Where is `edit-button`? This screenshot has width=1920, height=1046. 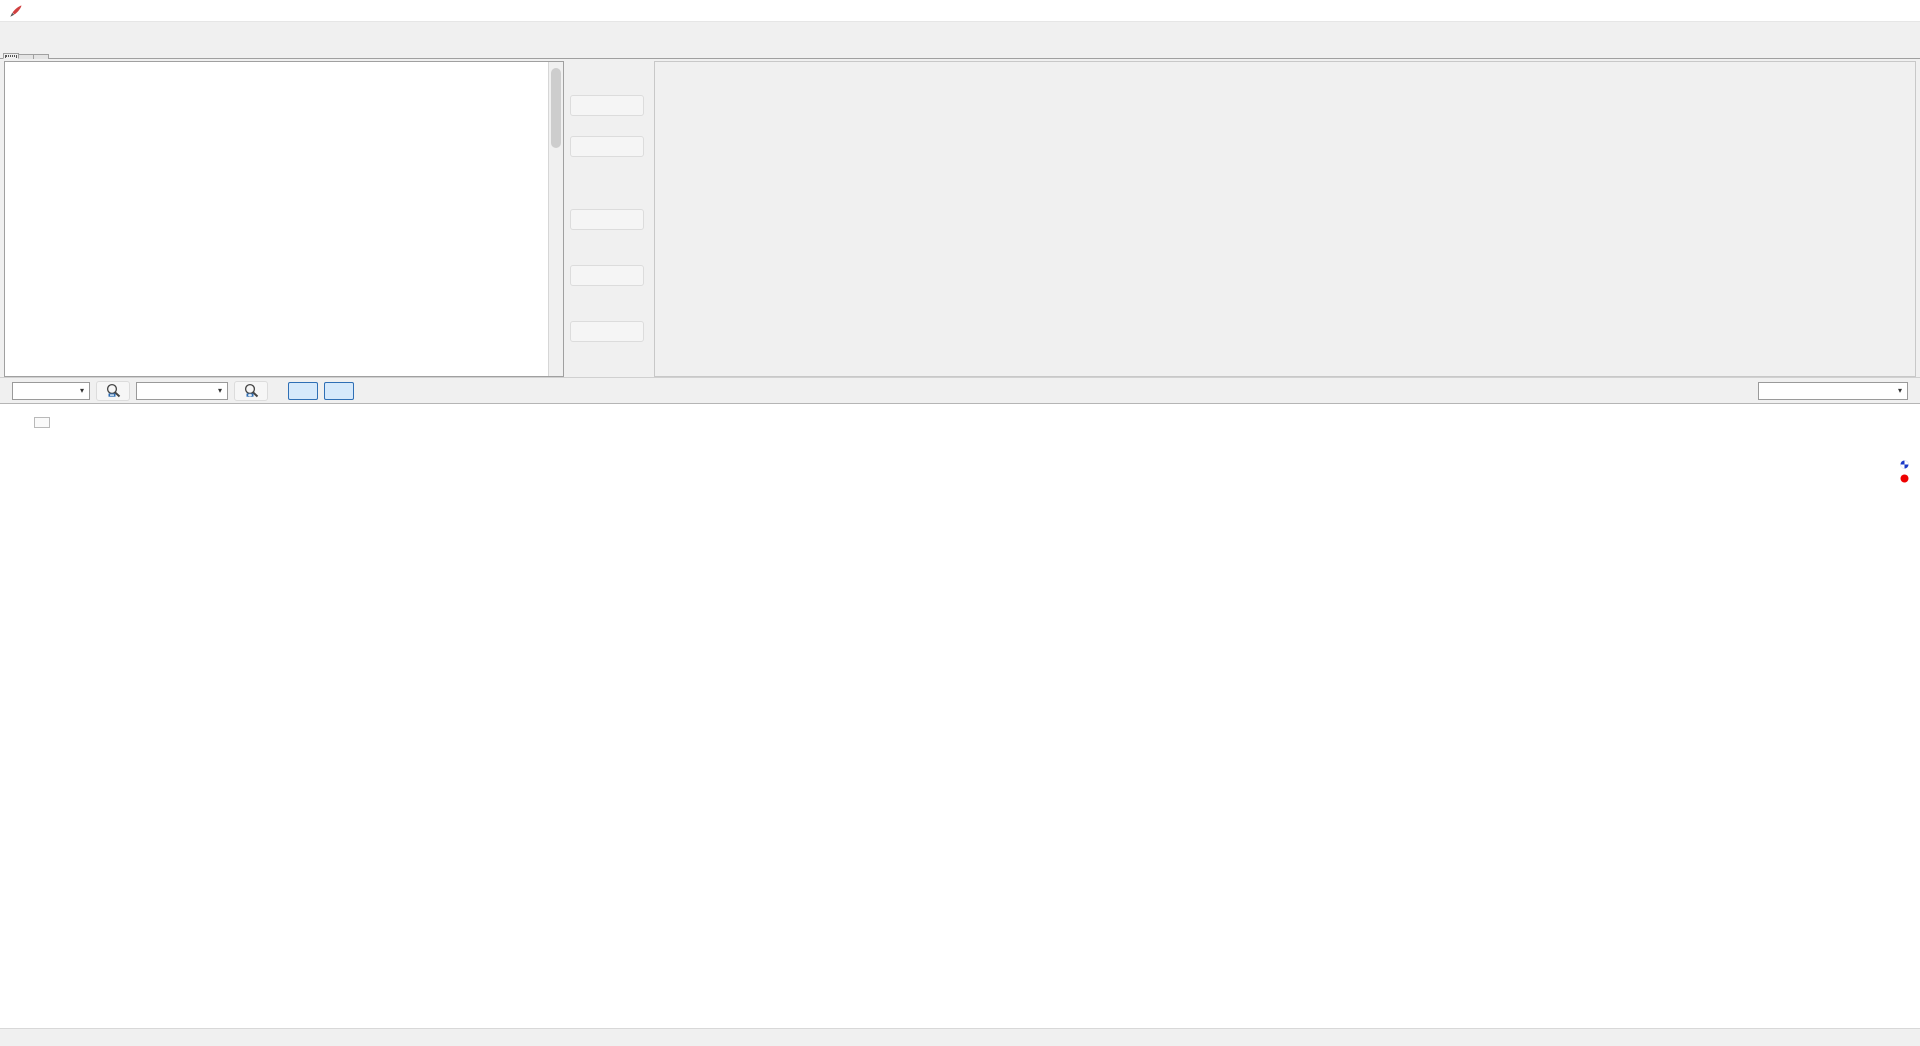
edit-button is located at coordinates (607, 219).